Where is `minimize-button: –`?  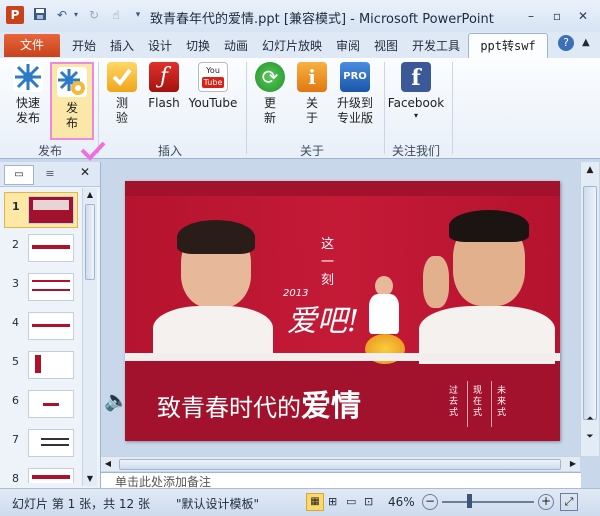
minimize-button: – is located at coordinates (531, 16).